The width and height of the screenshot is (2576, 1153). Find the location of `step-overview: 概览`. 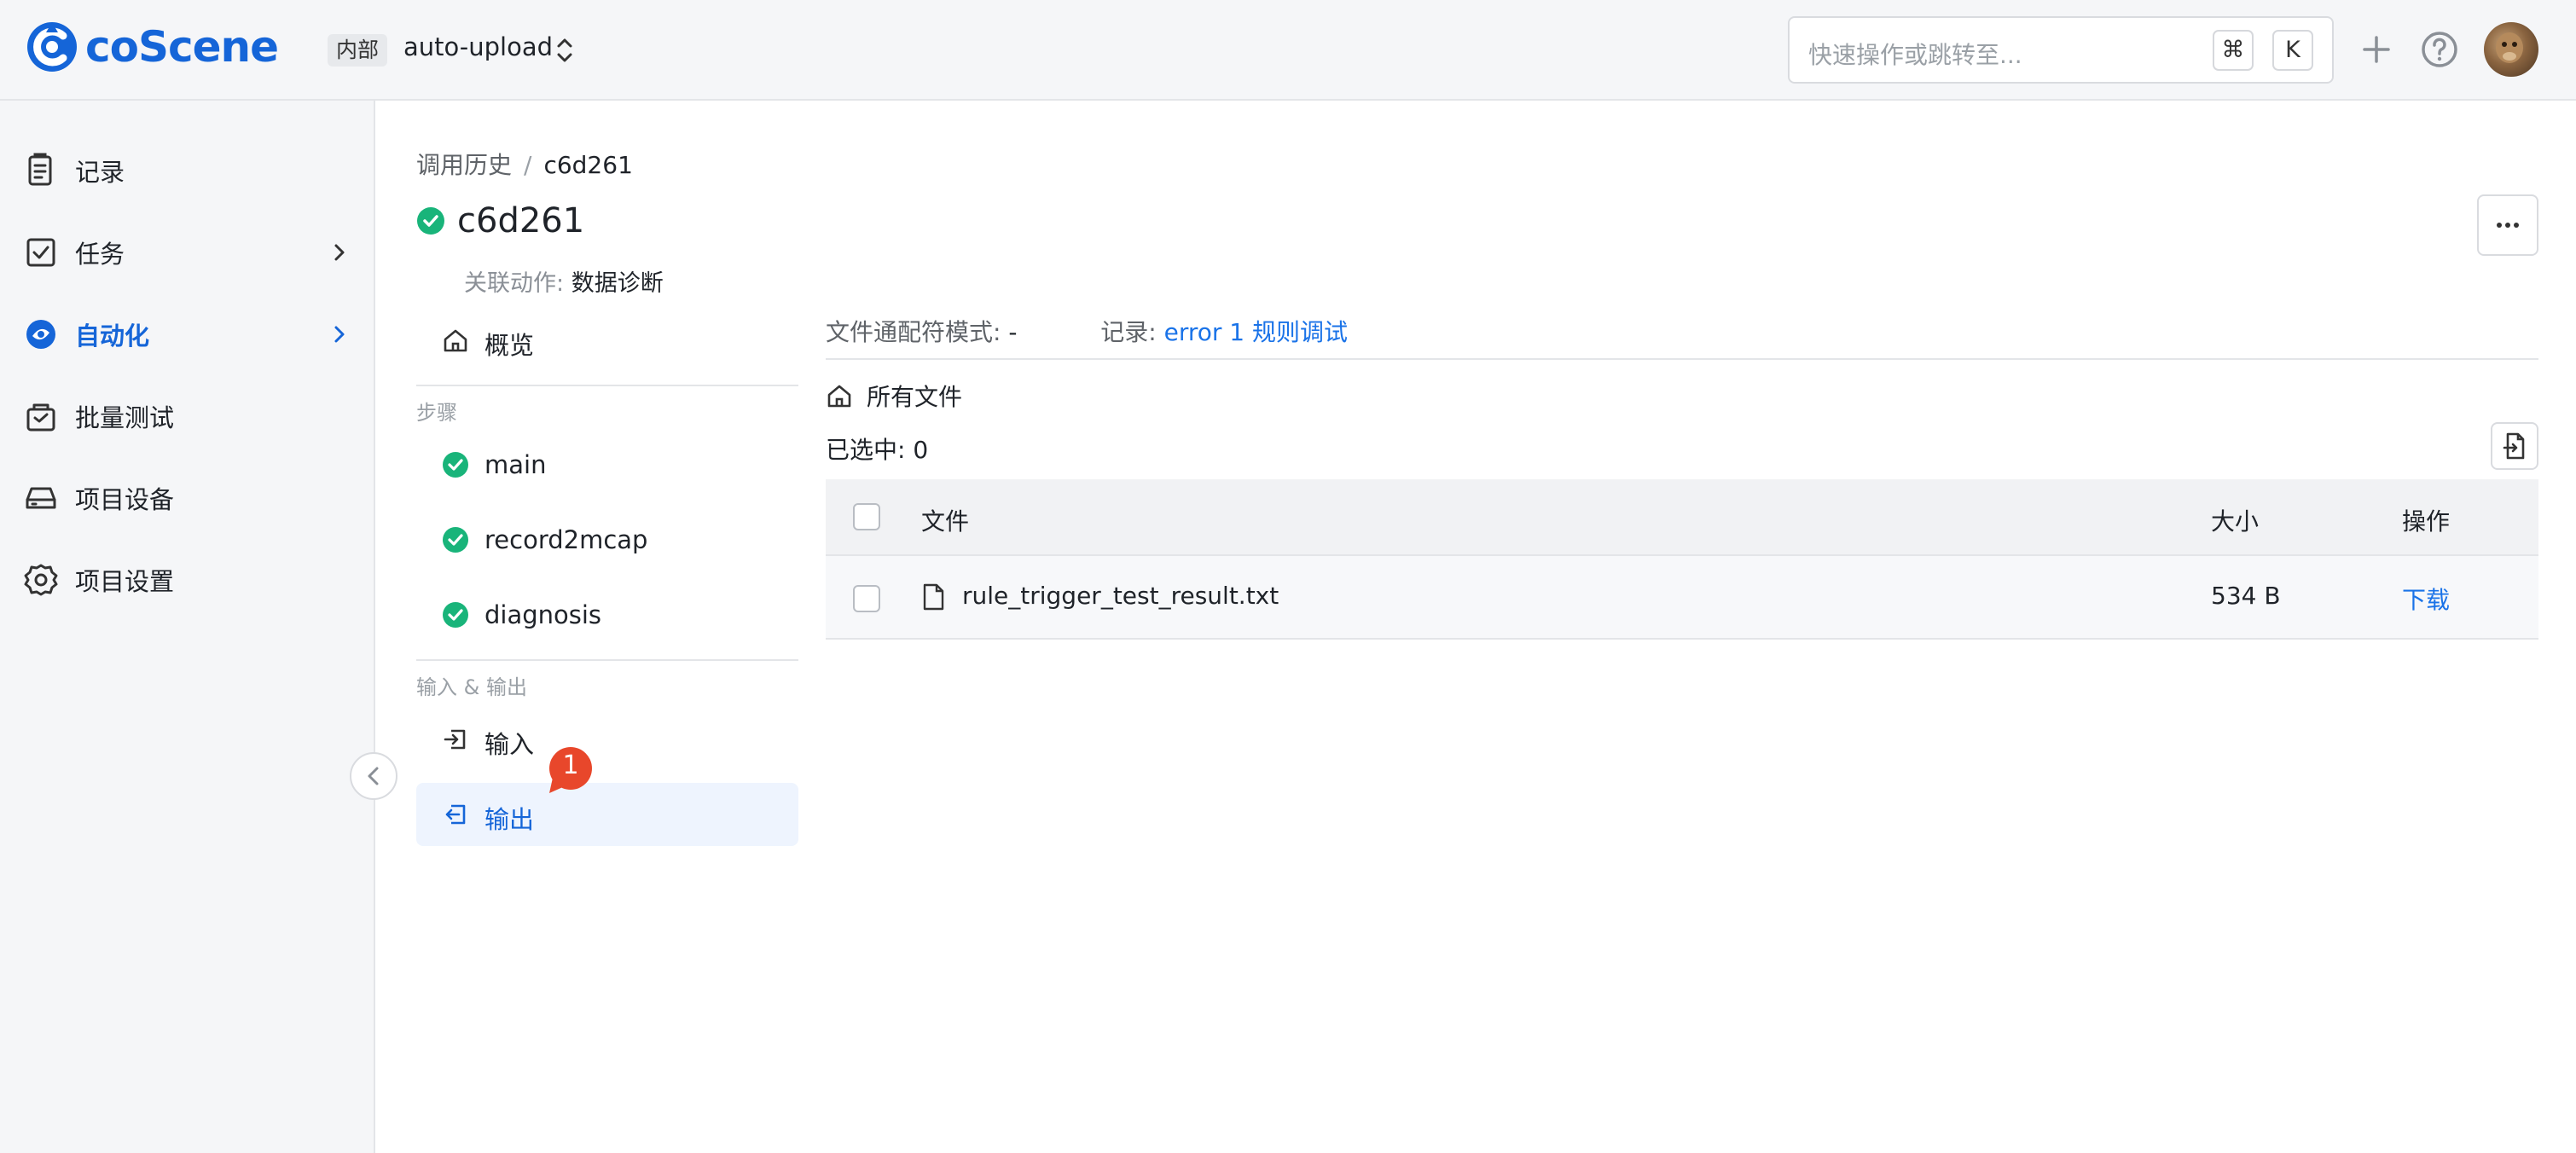

step-overview: 概览 is located at coordinates (607, 341).